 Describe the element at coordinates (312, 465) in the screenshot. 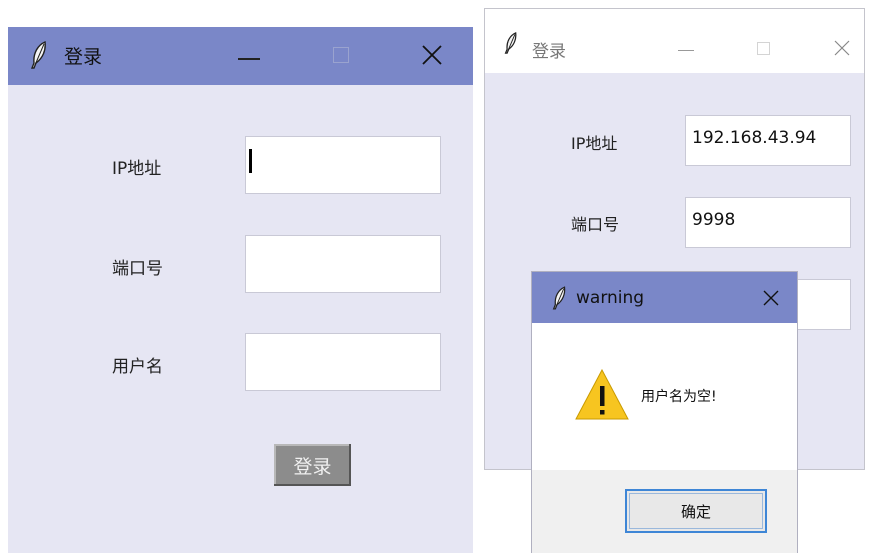

I see `login-button: 登录` at that location.